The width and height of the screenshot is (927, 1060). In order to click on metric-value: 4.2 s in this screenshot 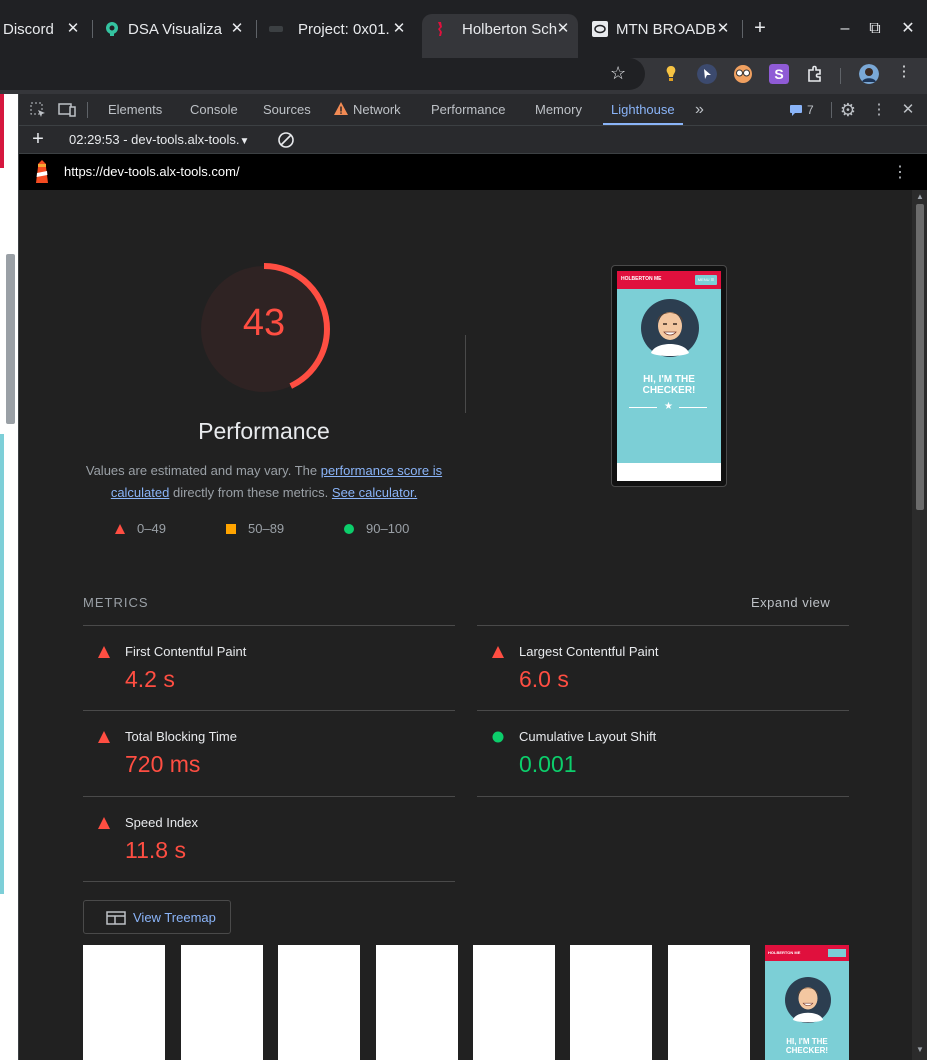, I will do `click(150, 679)`.